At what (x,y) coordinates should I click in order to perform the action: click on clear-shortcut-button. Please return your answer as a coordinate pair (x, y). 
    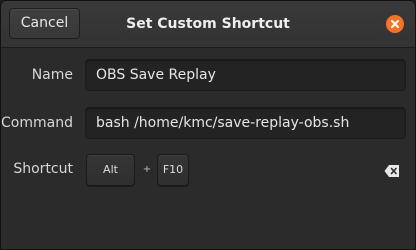
    Looking at the image, I should click on (392, 170).